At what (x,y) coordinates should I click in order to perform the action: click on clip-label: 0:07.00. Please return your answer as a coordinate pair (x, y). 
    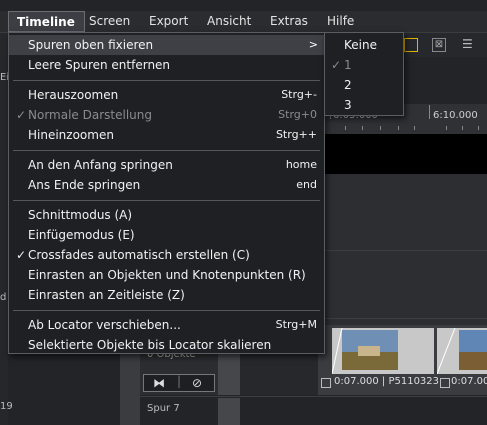
    Looking at the image, I should click on (469, 381).